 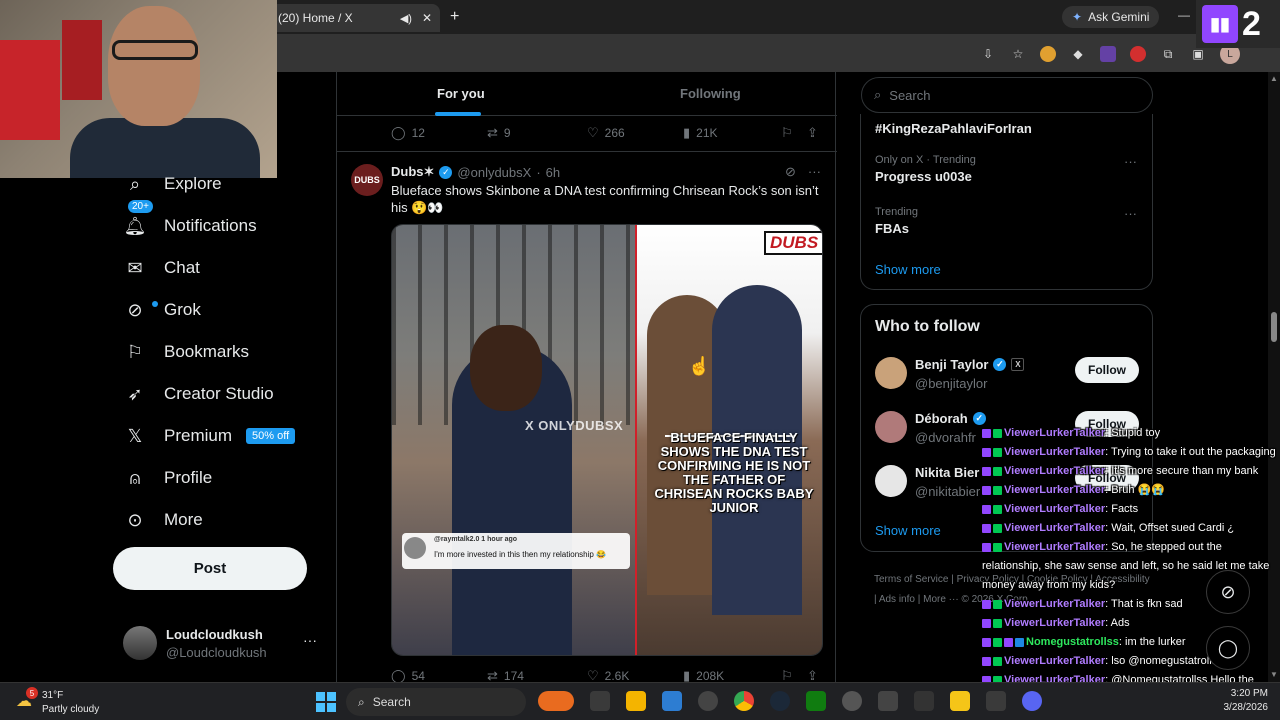 What do you see at coordinates (32, 693) in the screenshot?
I see `weather-badge: 5` at bounding box center [32, 693].